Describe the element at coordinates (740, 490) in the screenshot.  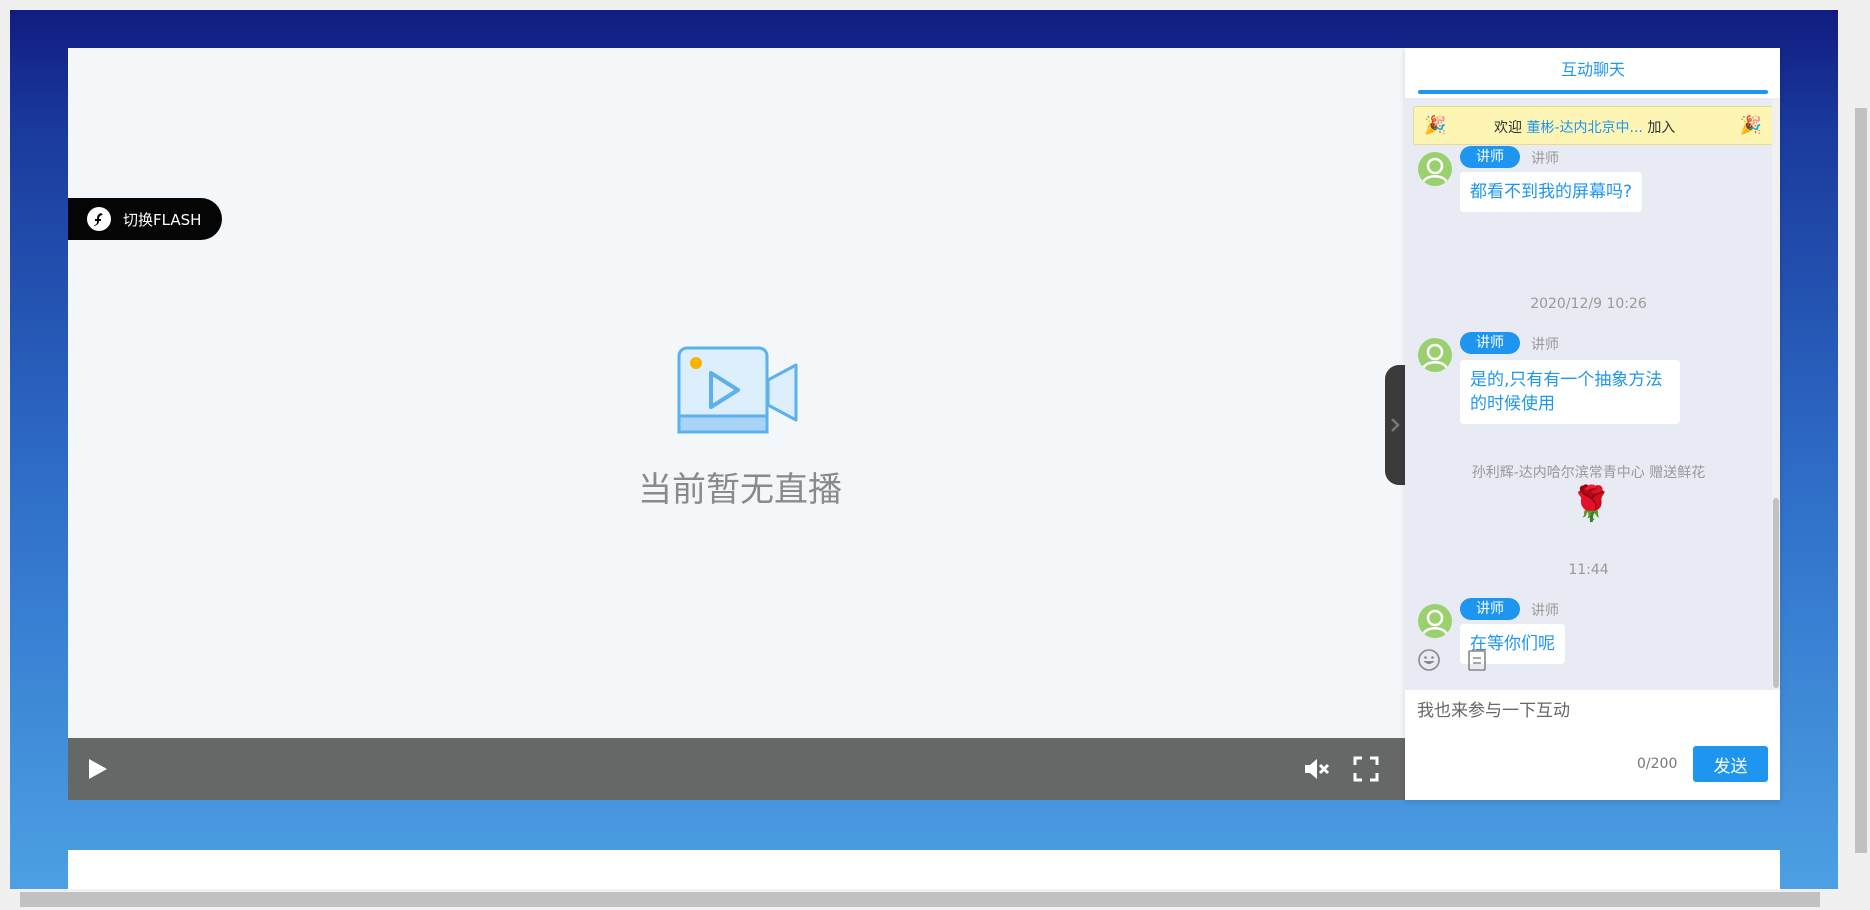
I see `no-live-text: 当前暂无直播` at that location.